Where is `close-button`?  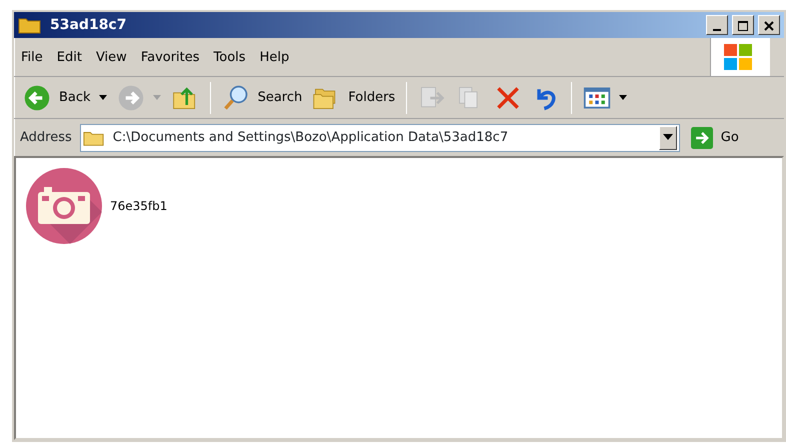 close-button is located at coordinates (769, 25).